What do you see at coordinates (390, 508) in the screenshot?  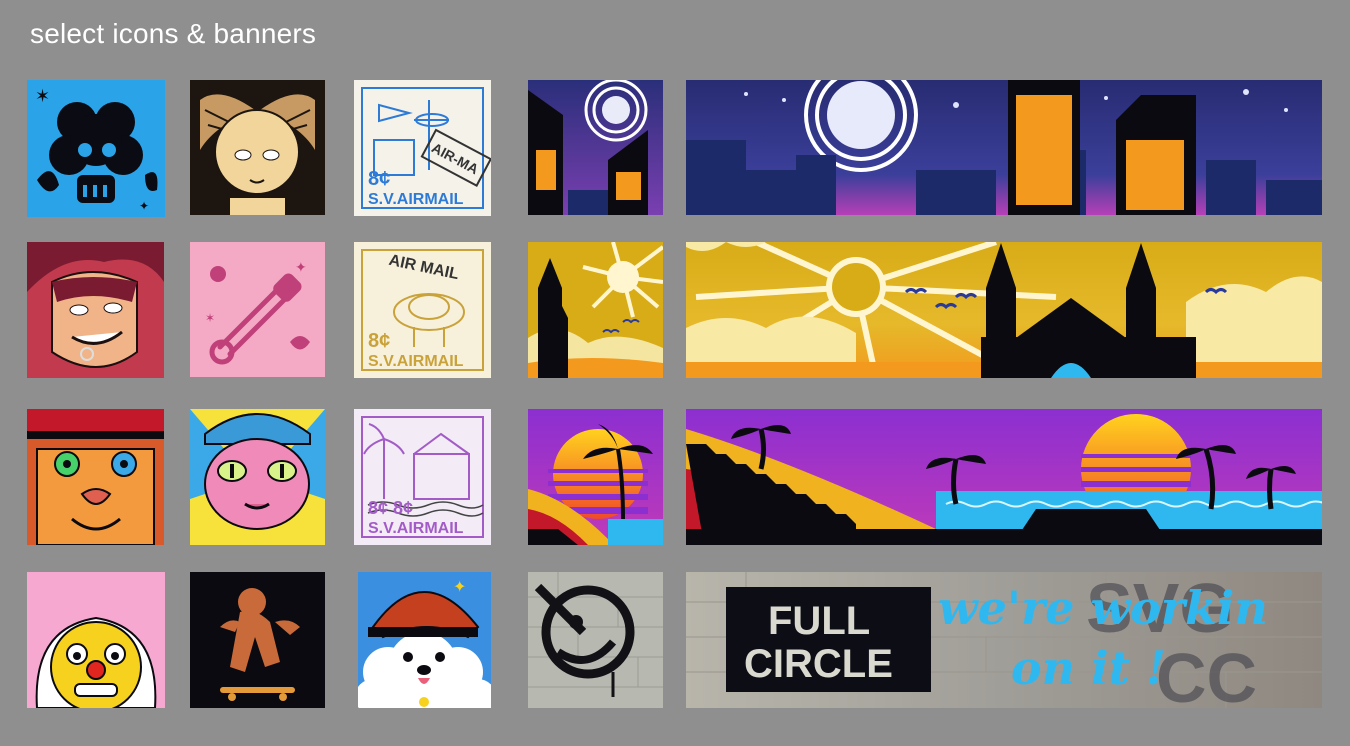 I see `stamp-value: 8¢ 8¢` at bounding box center [390, 508].